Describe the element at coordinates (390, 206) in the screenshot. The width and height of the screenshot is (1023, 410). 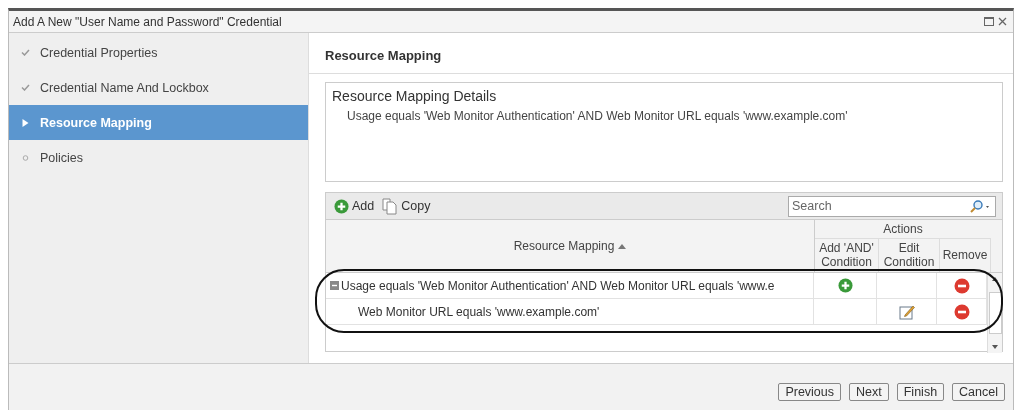
I see `copy-icon` at that location.